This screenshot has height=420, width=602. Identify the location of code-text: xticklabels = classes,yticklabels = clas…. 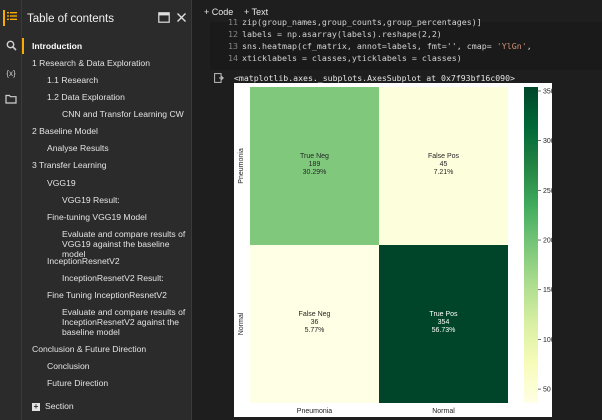
(352, 58).